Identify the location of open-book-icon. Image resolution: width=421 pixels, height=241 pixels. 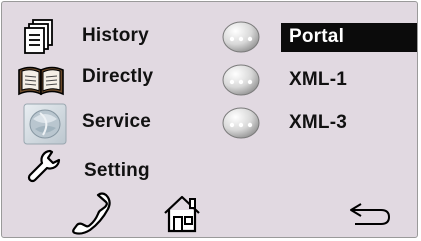
(41, 80).